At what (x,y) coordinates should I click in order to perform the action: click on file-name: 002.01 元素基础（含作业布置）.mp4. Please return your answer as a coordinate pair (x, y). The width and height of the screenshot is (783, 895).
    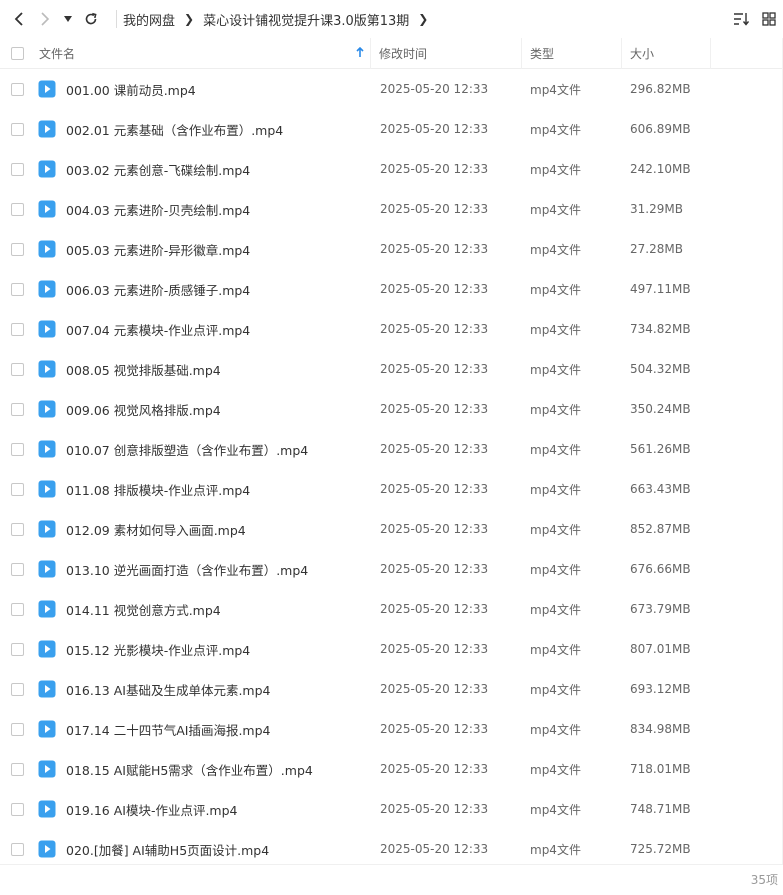
    Looking at the image, I should click on (214, 129).